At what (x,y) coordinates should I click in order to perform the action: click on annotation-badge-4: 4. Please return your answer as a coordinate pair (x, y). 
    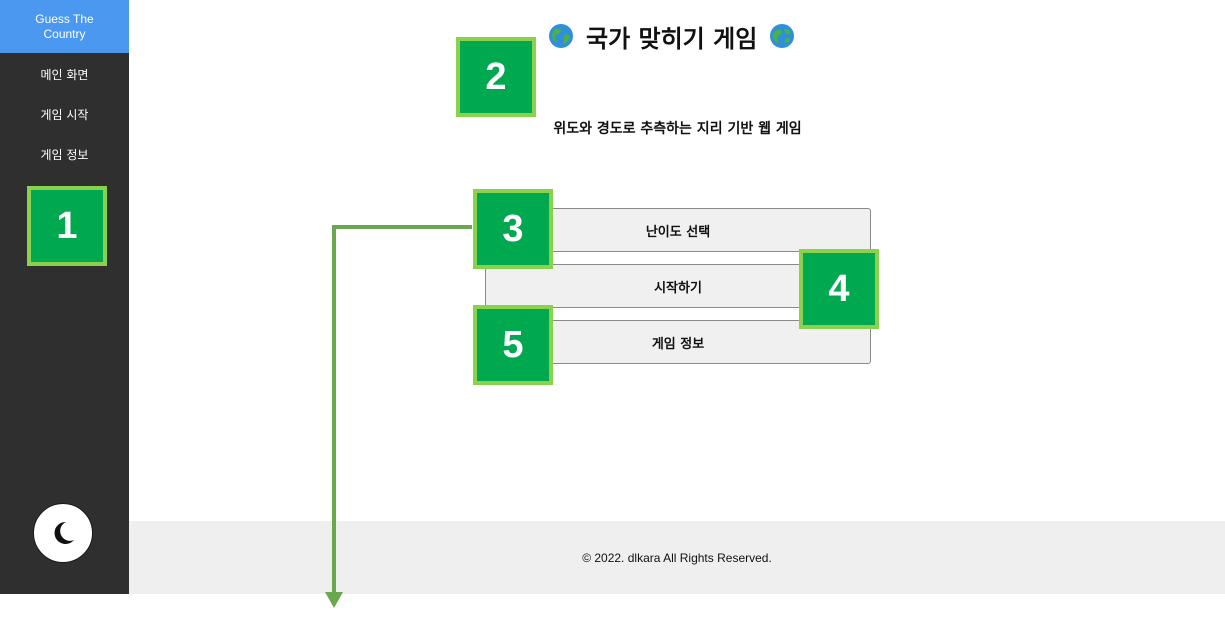
    Looking at the image, I should click on (839, 289).